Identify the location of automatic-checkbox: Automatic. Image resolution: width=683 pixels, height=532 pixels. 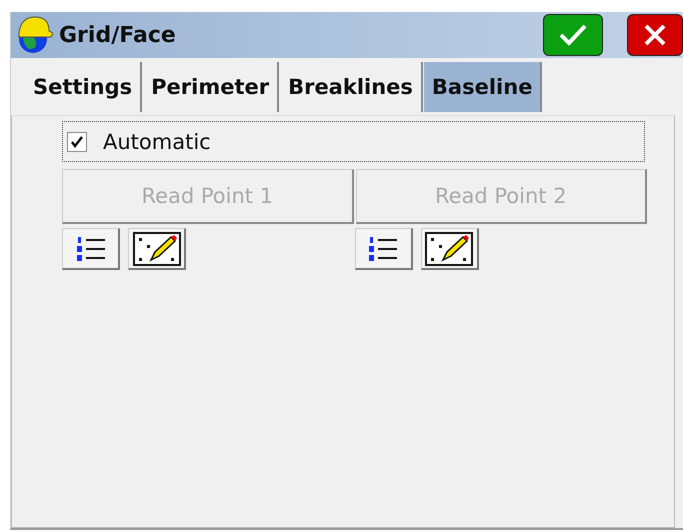
(353, 141).